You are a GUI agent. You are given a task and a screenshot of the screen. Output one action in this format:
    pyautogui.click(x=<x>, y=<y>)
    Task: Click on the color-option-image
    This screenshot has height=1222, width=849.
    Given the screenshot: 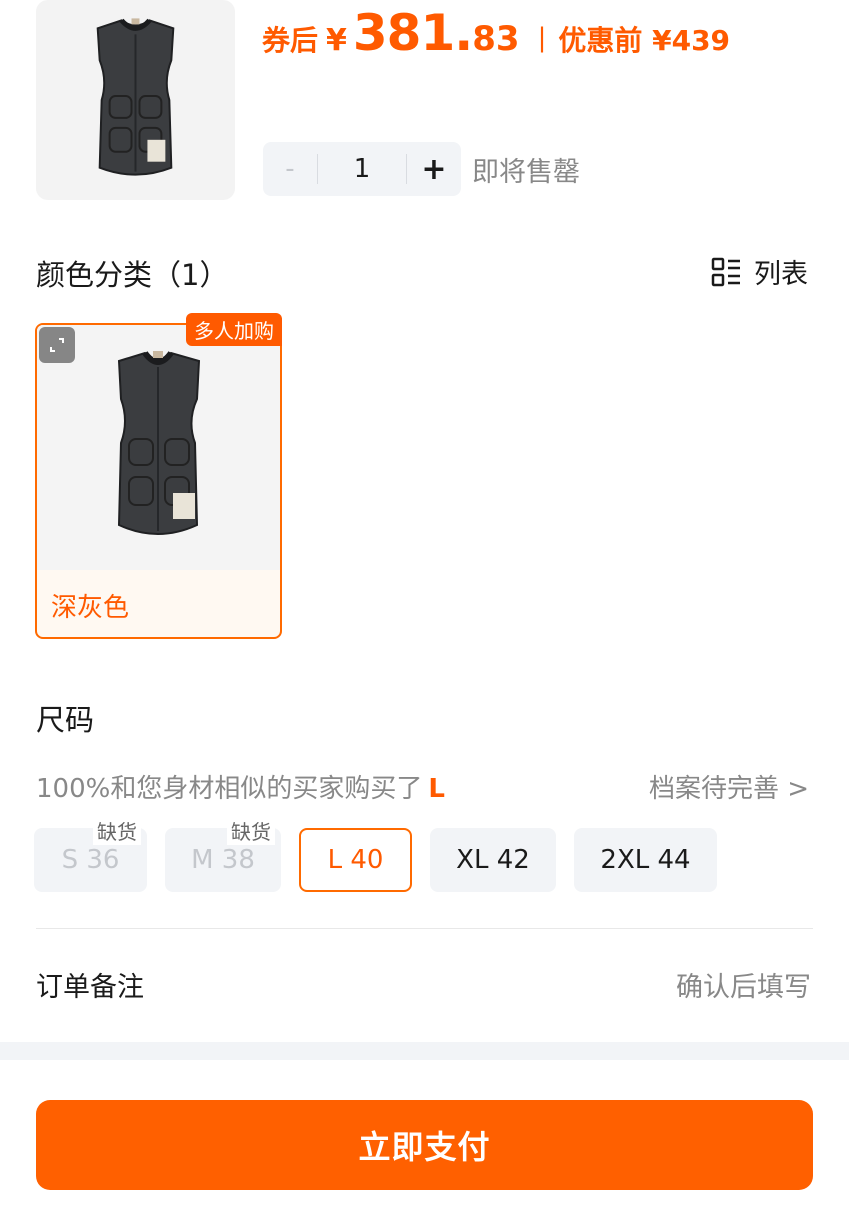 What is the action you would take?
    pyautogui.click(x=158, y=447)
    